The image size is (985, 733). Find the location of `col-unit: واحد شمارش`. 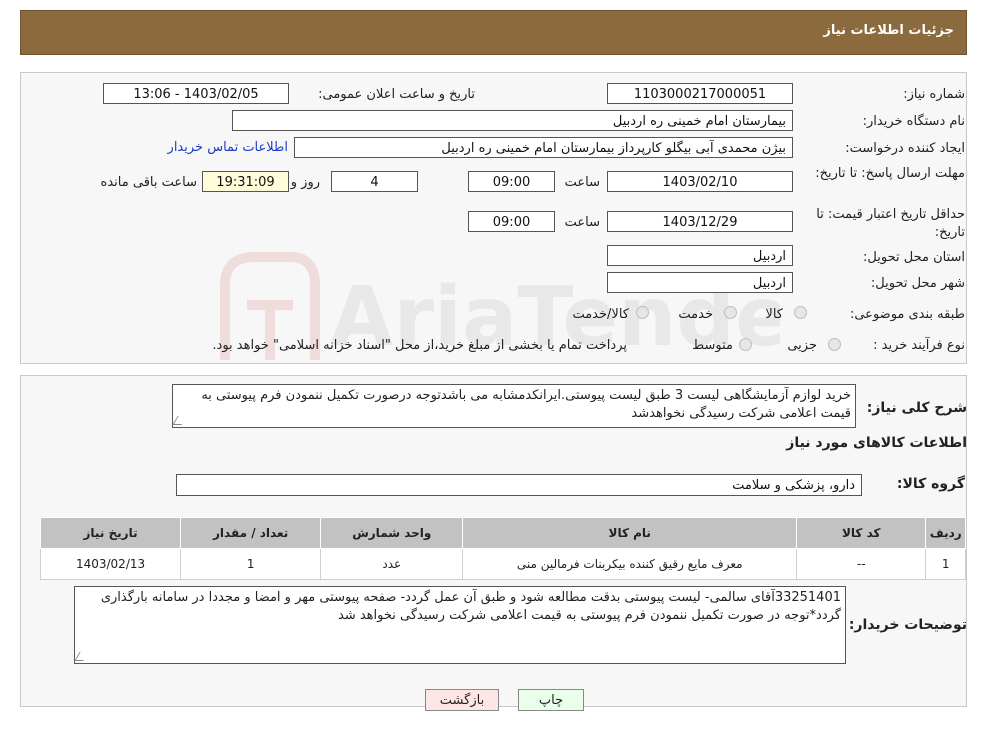

col-unit: واحد شمارش is located at coordinates (392, 533).